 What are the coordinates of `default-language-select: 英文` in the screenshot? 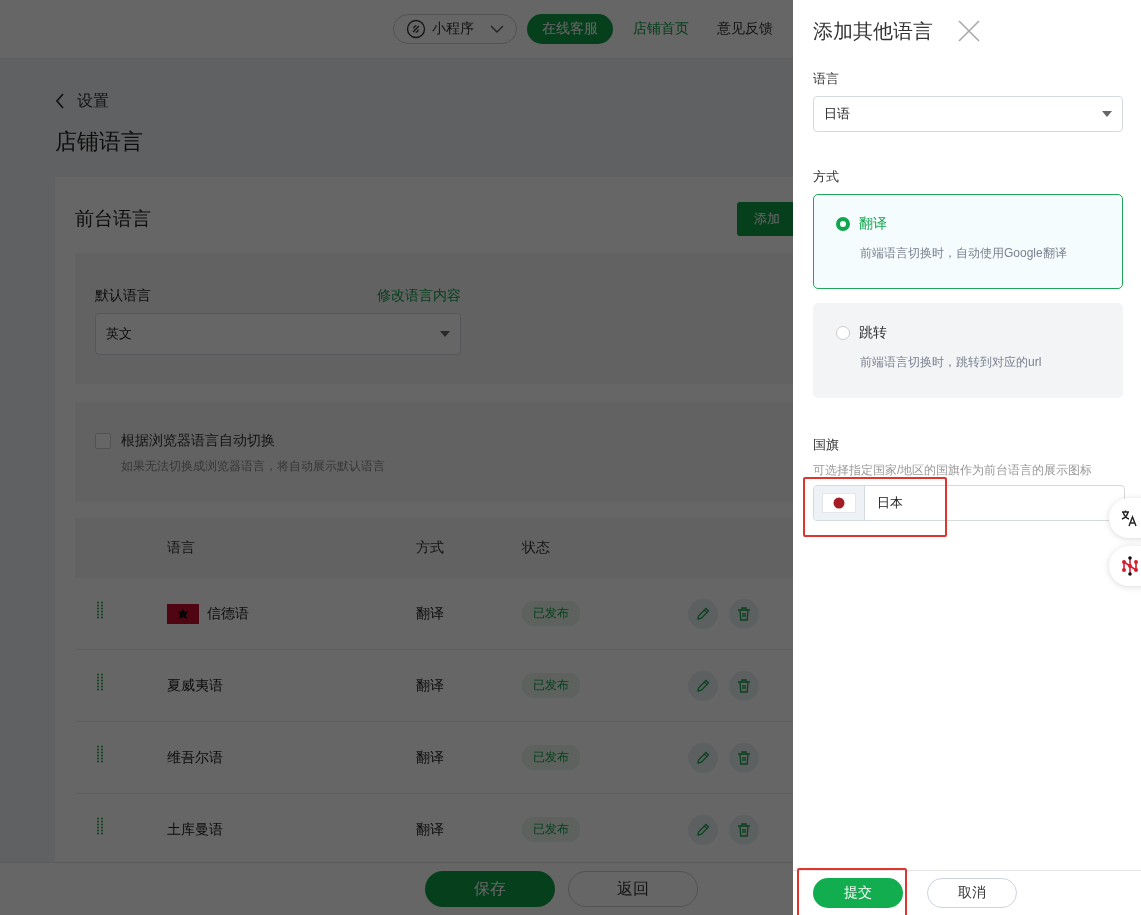 It's located at (278, 334).